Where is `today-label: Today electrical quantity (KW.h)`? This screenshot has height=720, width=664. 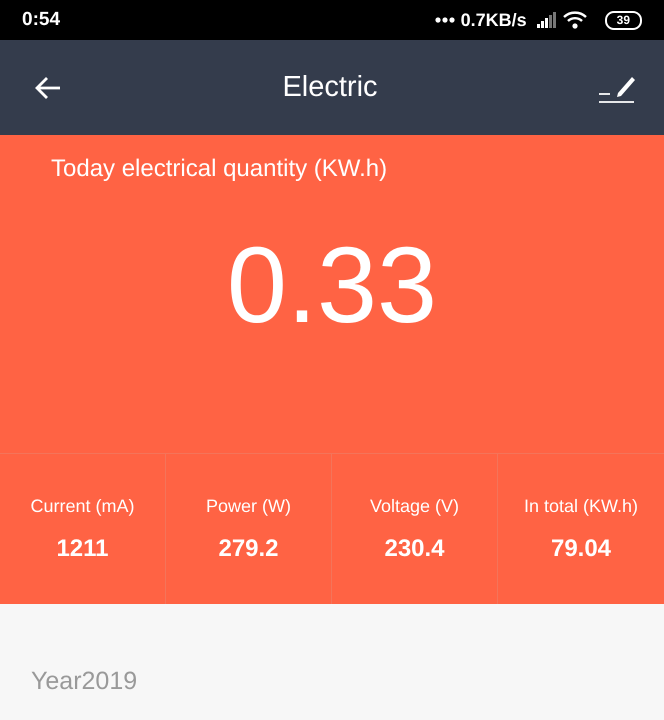 today-label: Today electrical quantity (KW.h) is located at coordinates (219, 169).